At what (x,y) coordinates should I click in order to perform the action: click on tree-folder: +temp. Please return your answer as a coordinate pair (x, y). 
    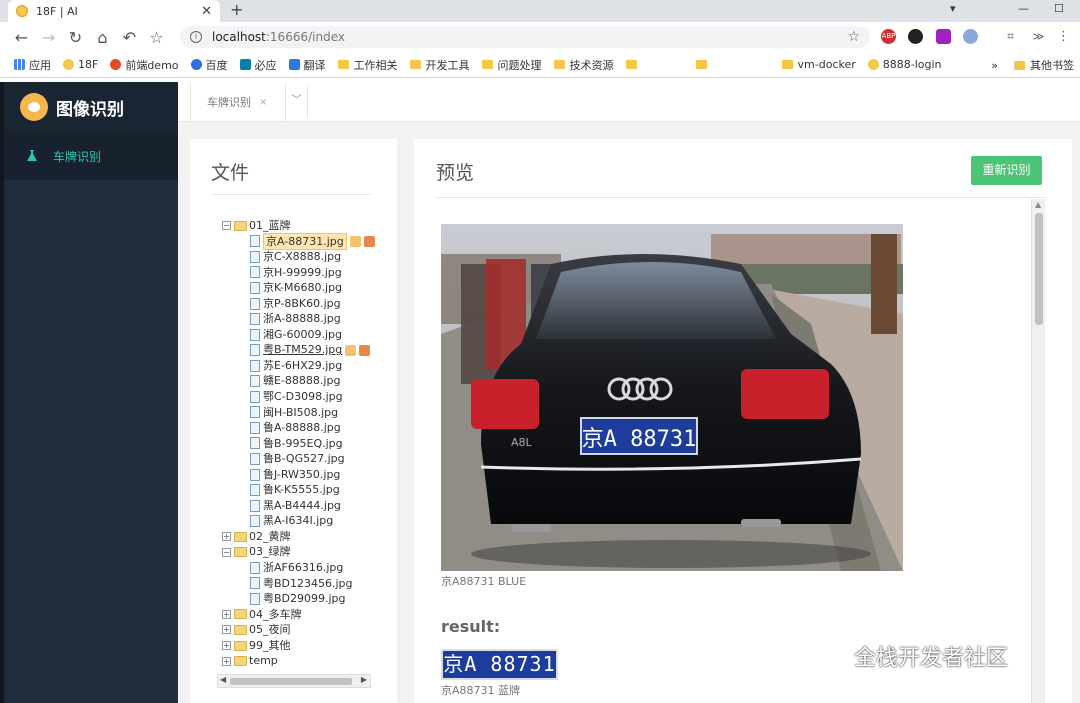
    Looking at the image, I should click on (298, 661).